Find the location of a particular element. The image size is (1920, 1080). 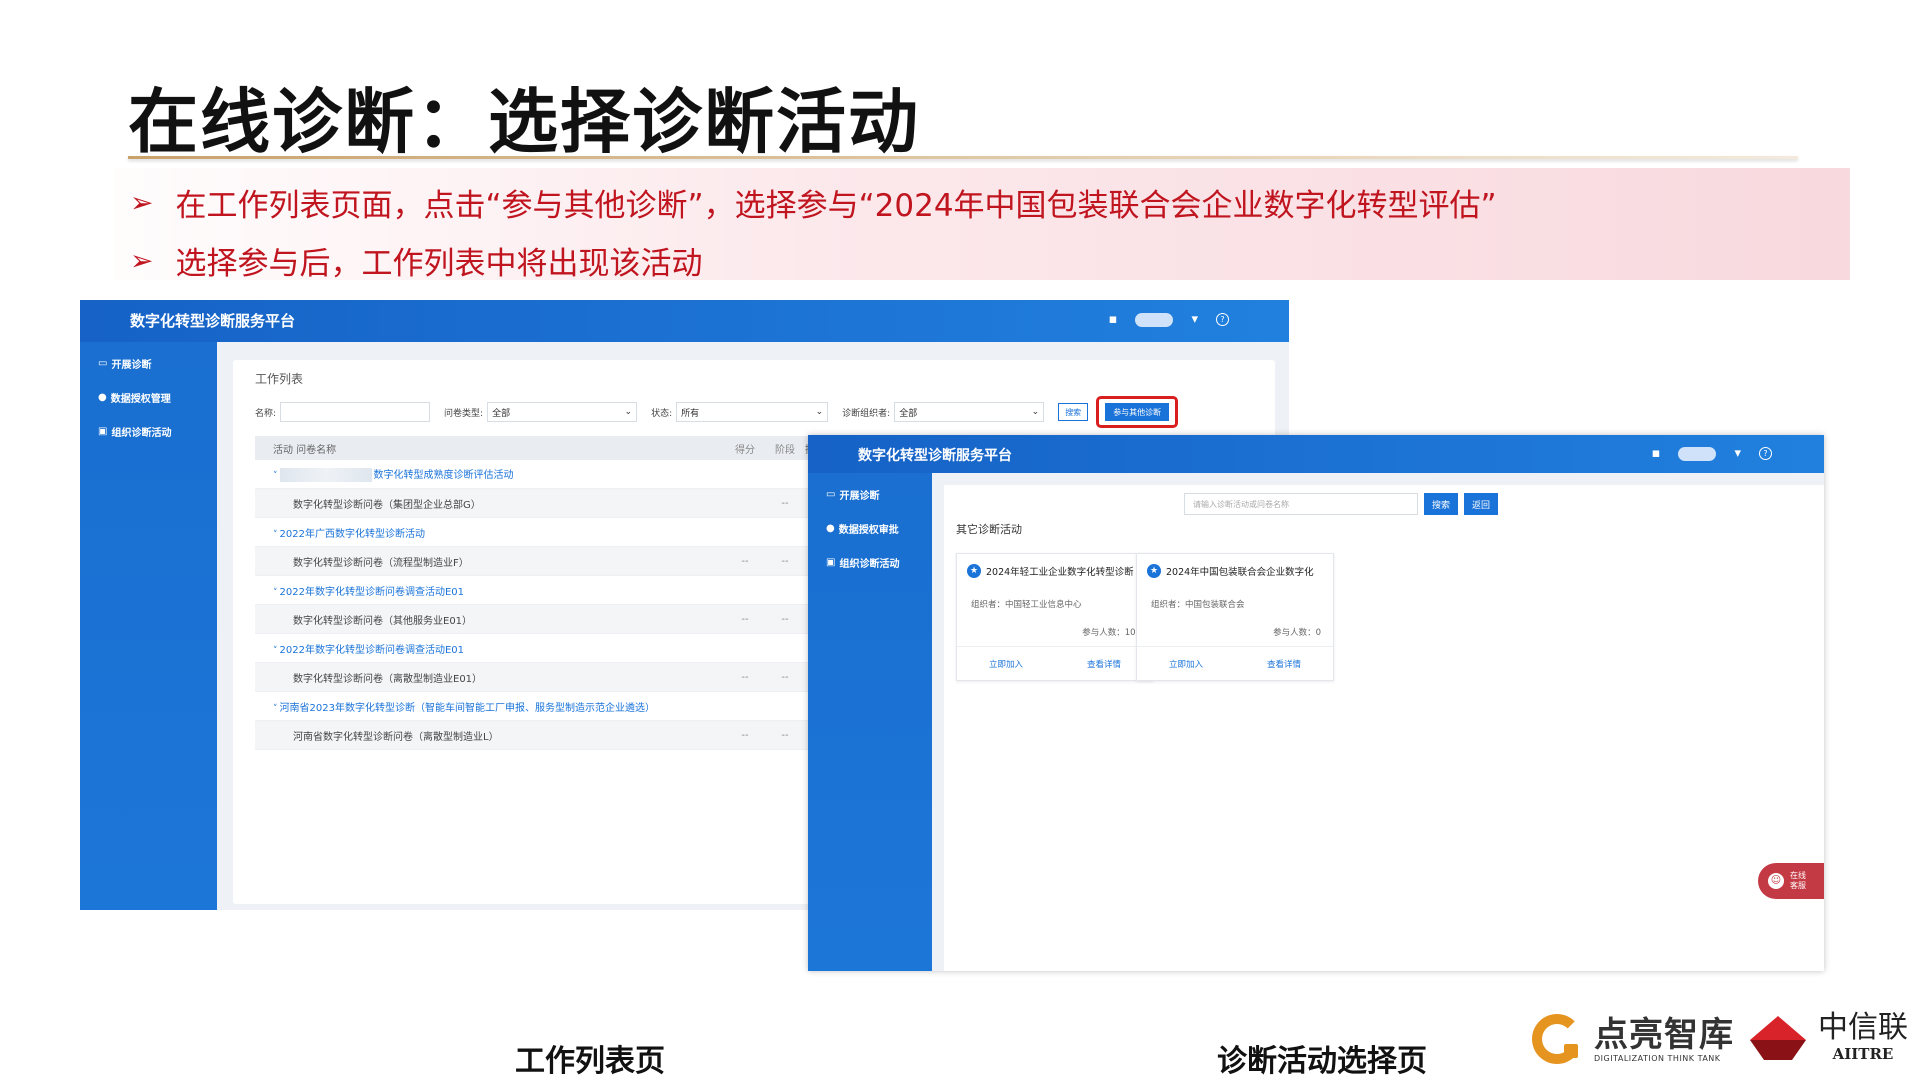

sidebar-item-label: 数据授权管理 is located at coordinates (140, 399).